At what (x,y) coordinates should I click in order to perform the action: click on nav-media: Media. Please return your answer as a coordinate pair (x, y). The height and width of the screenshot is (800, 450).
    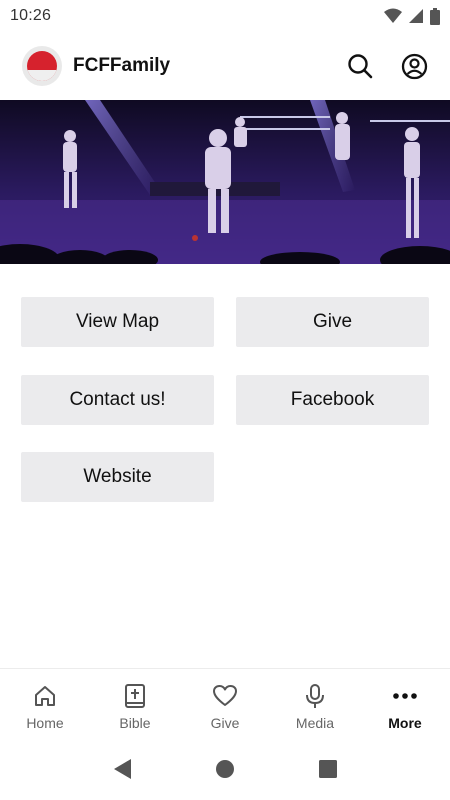
    Looking at the image, I should click on (315, 703).